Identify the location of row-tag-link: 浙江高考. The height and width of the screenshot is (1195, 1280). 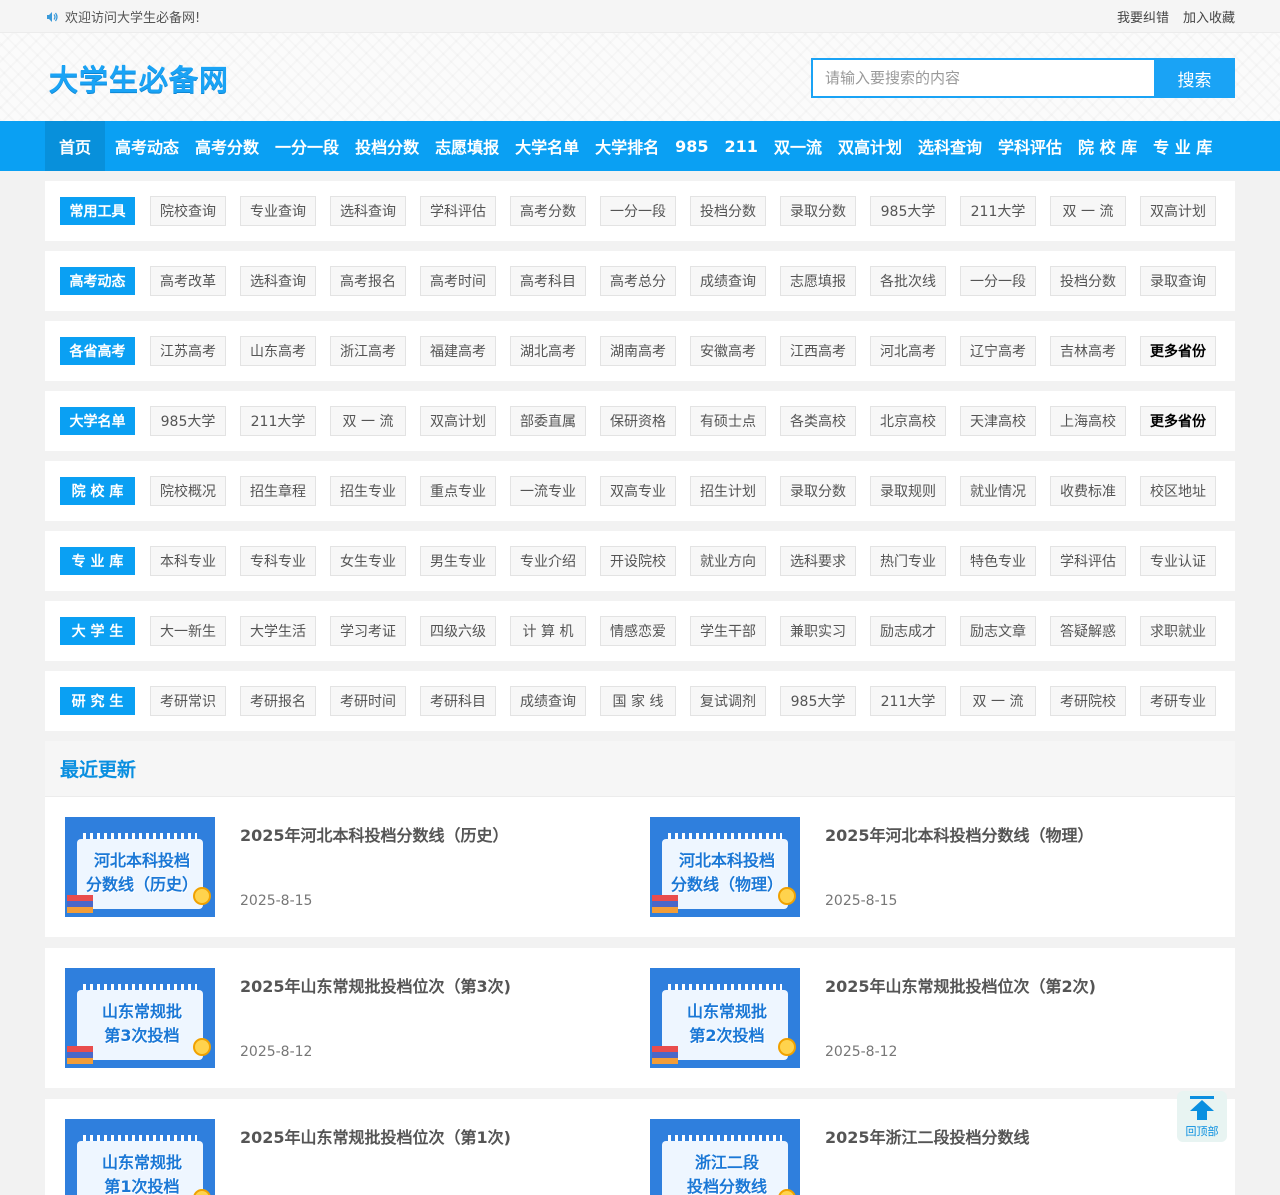
(368, 351).